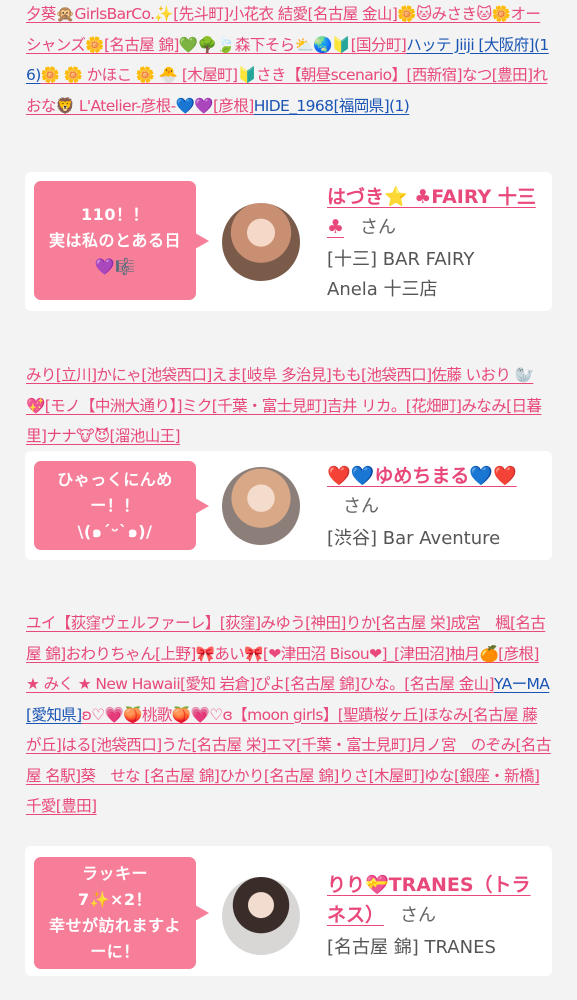  I want to click on cast-info: ❤️💙ゆめちまる💙❤️ さん [渋谷] Bar Aventure, so click(434, 507).